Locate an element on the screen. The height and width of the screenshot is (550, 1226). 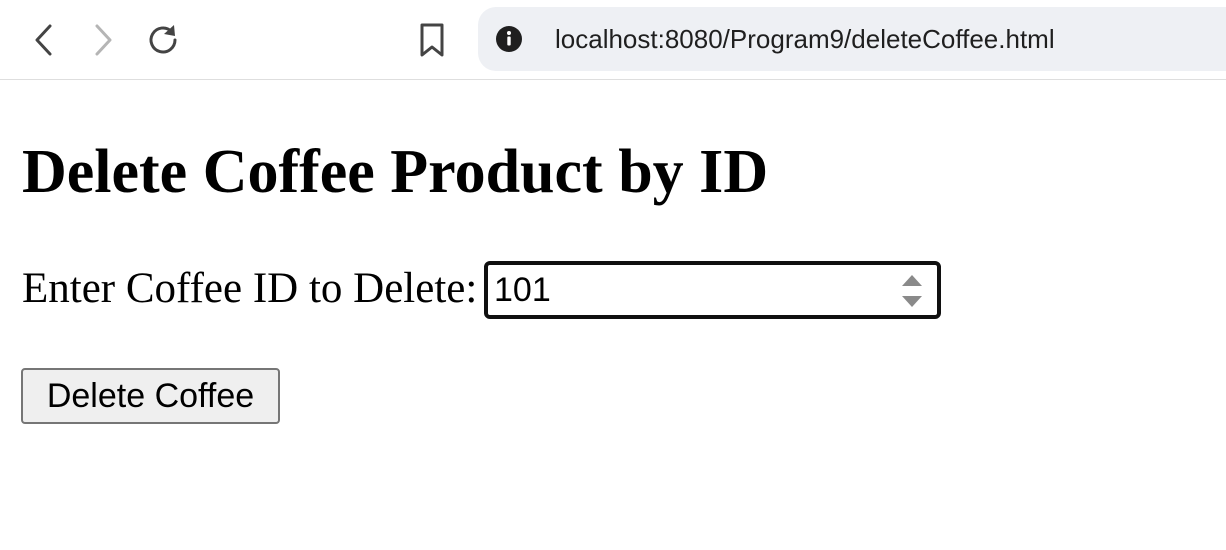
bookmark-button is located at coordinates (432, 40).